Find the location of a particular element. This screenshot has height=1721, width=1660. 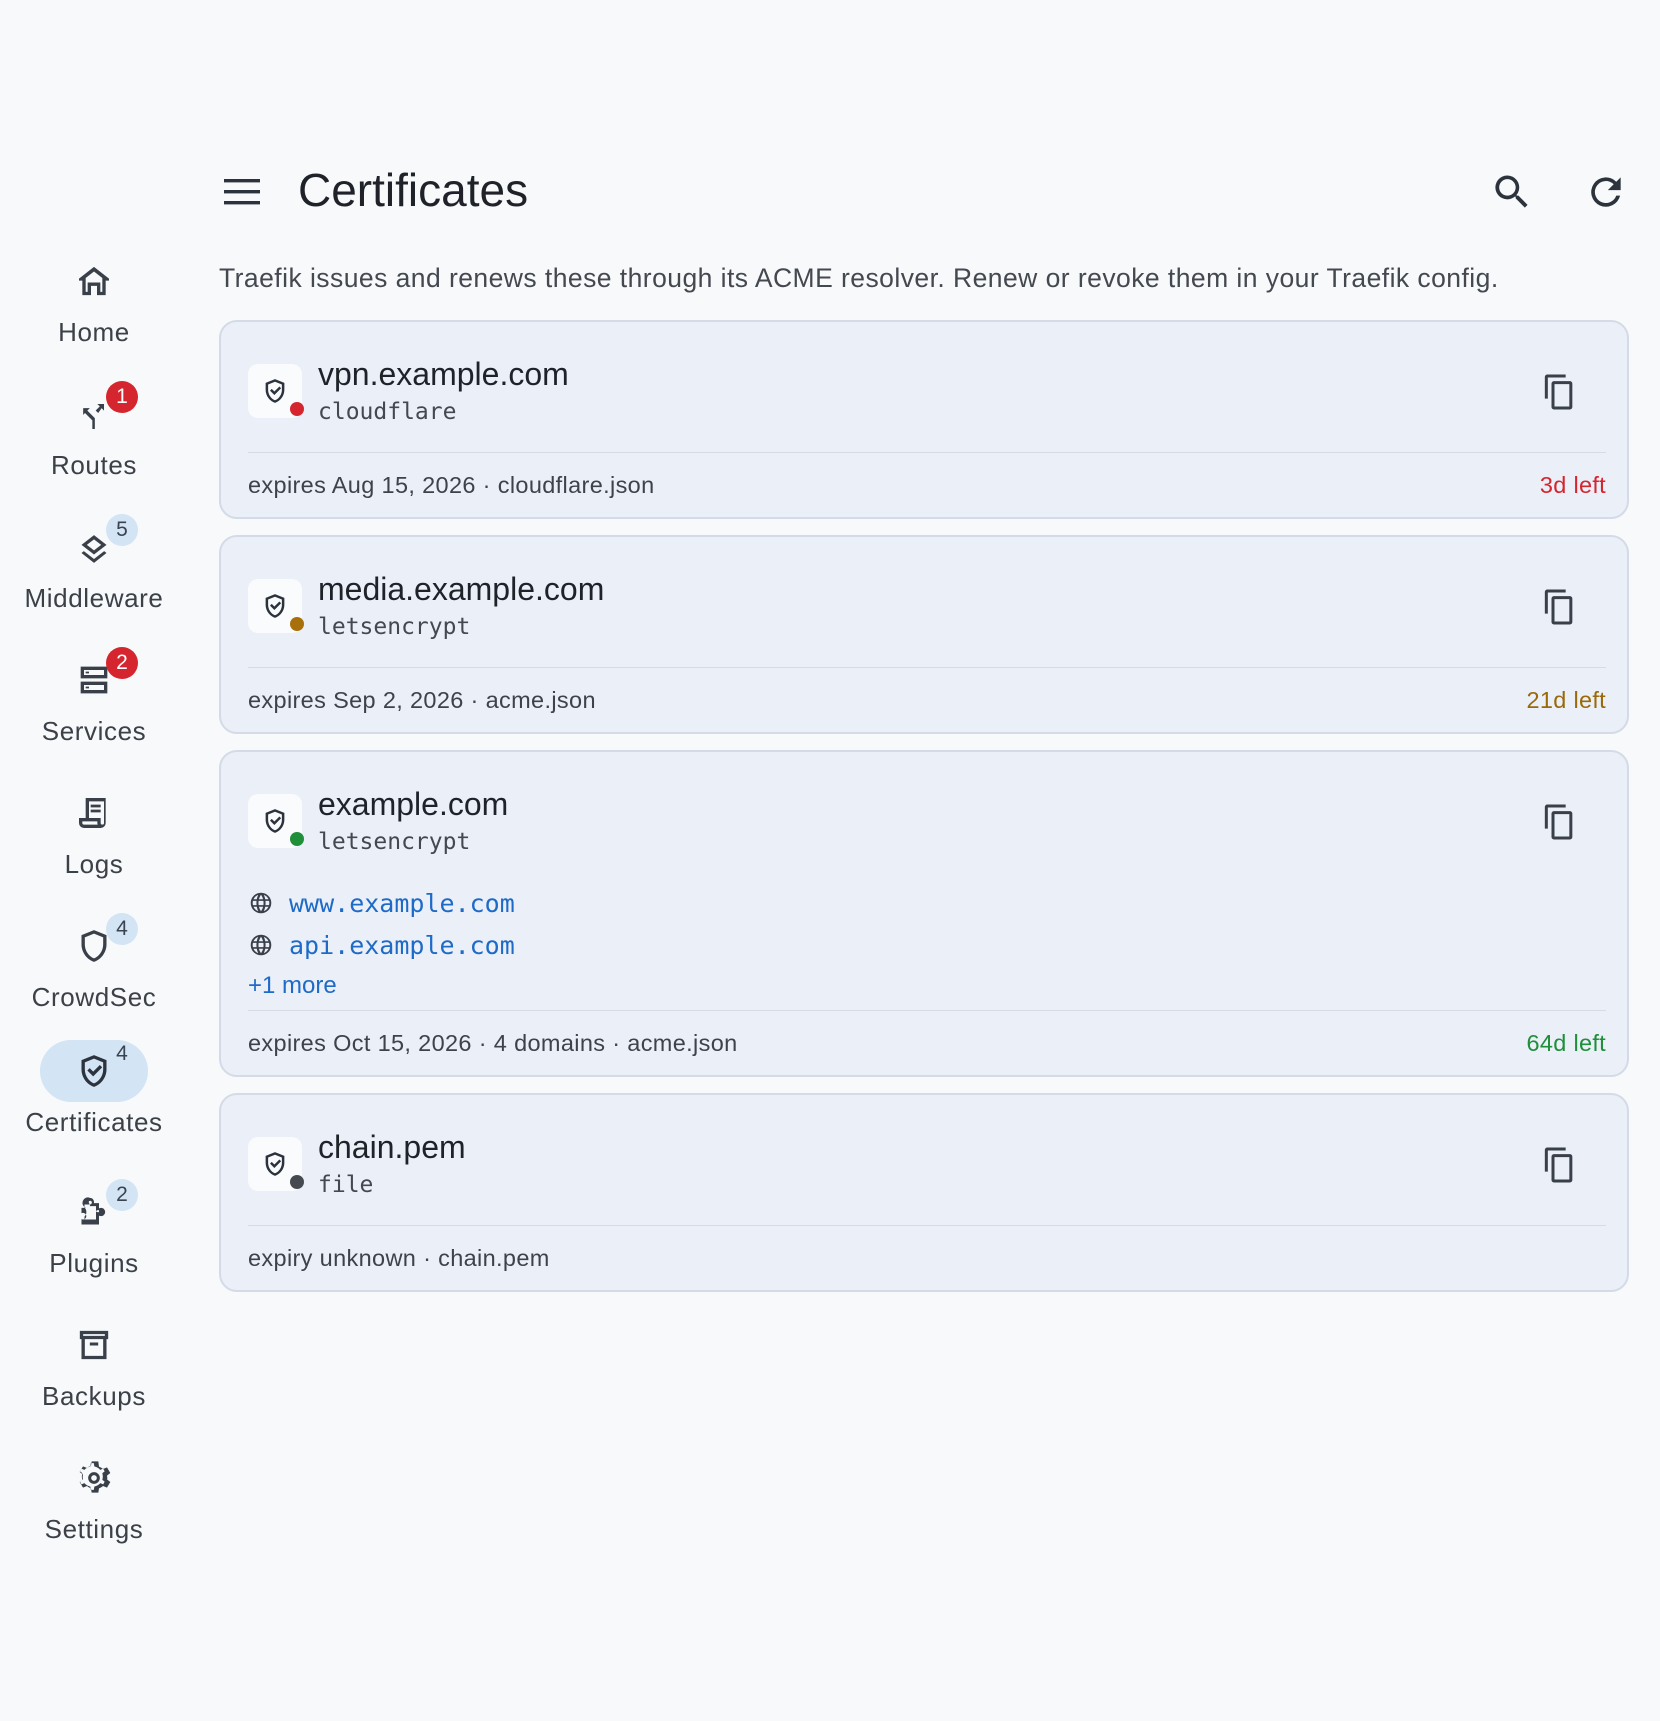

refresh-icon is located at coordinates (1606, 192).